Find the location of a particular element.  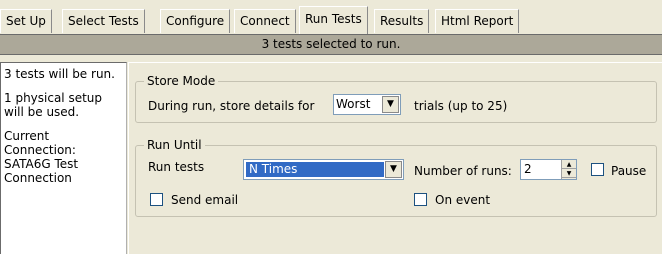

run-tests-select: N Times ▼ is located at coordinates (323, 169).